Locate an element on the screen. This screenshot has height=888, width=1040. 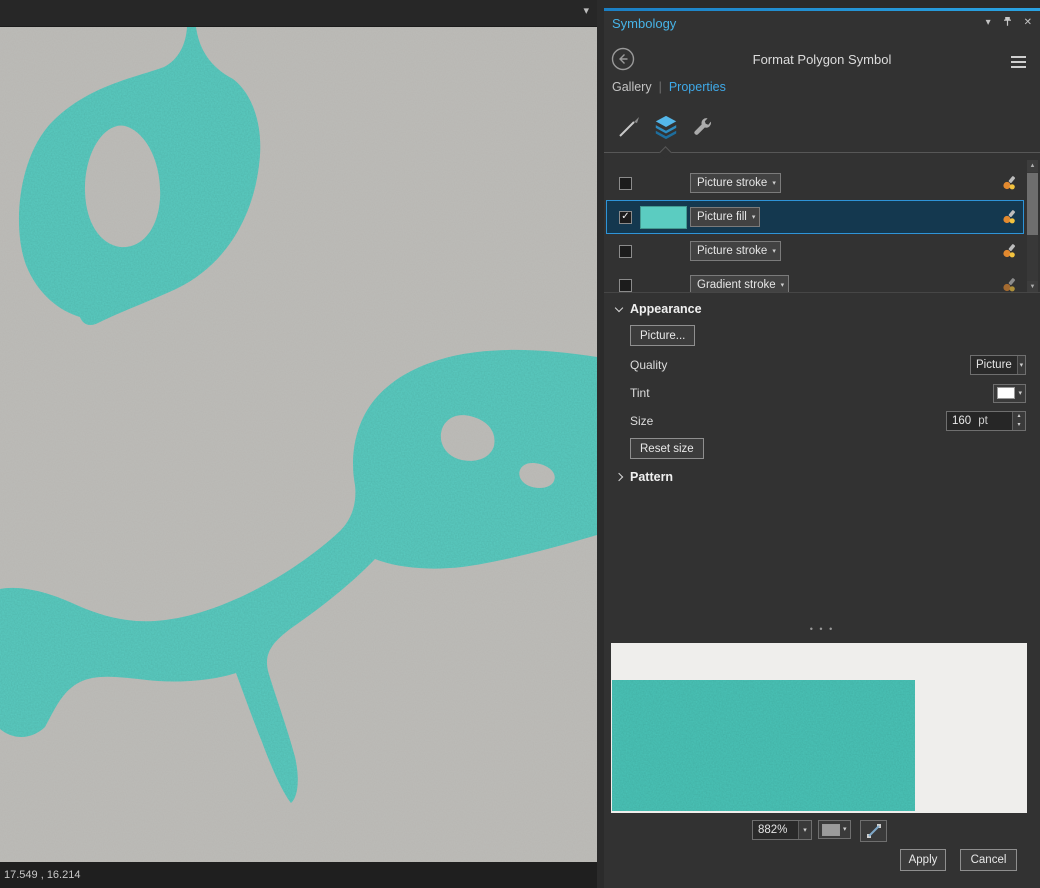
chevron-right-icon is located at coordinates (619, 477).